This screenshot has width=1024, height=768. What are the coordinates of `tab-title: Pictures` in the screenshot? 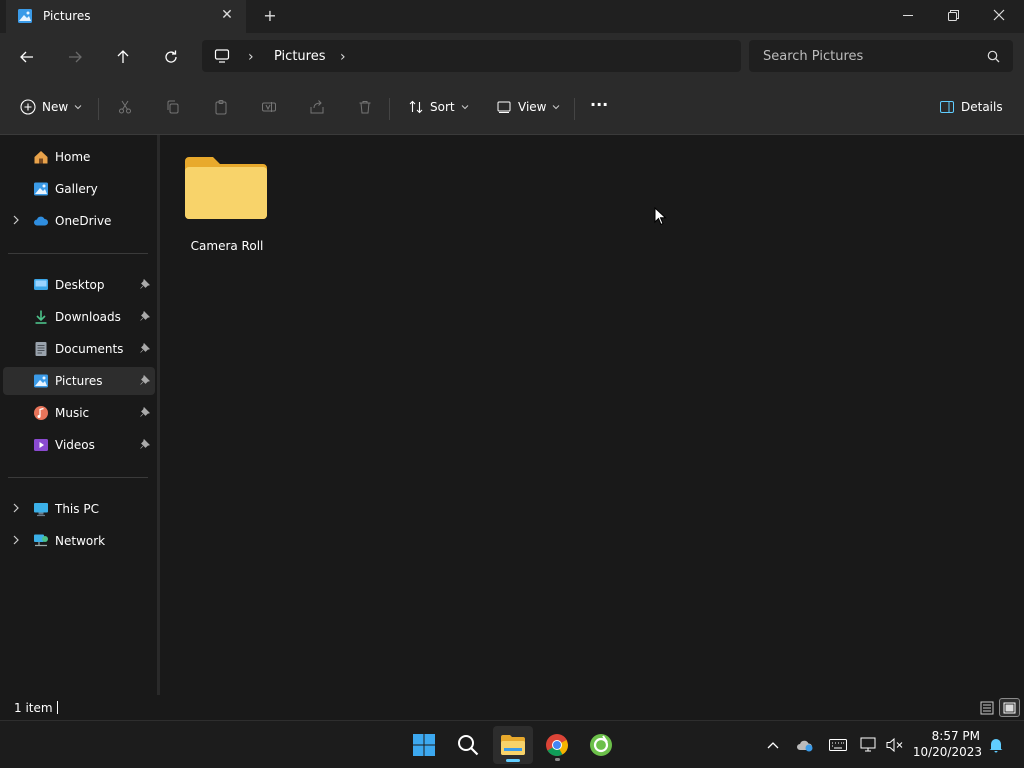 It's located at (67, 16).